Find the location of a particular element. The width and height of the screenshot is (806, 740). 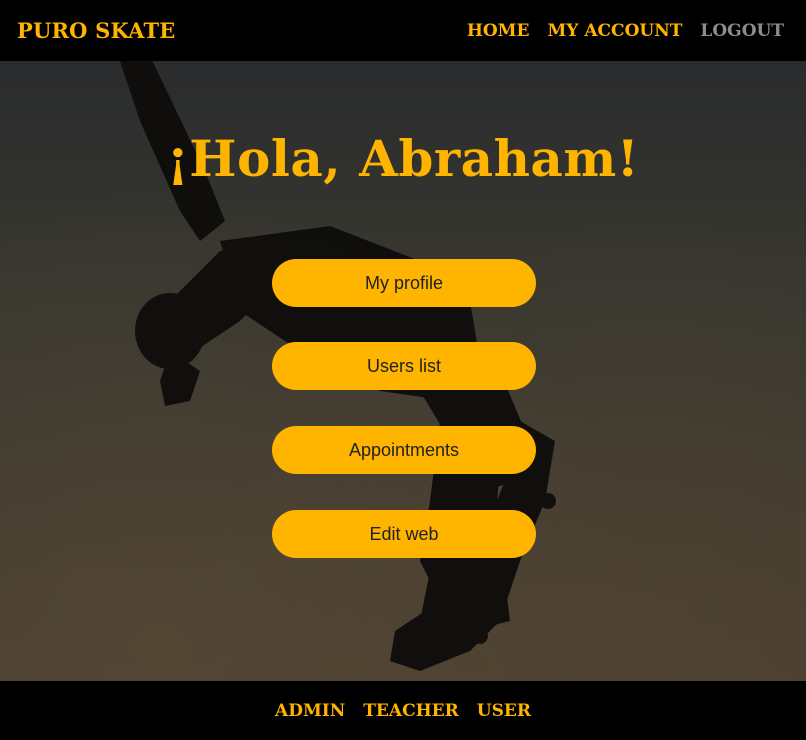

greeting-title: ¡Hola, Abraham! is located at coordinates (403, 158).